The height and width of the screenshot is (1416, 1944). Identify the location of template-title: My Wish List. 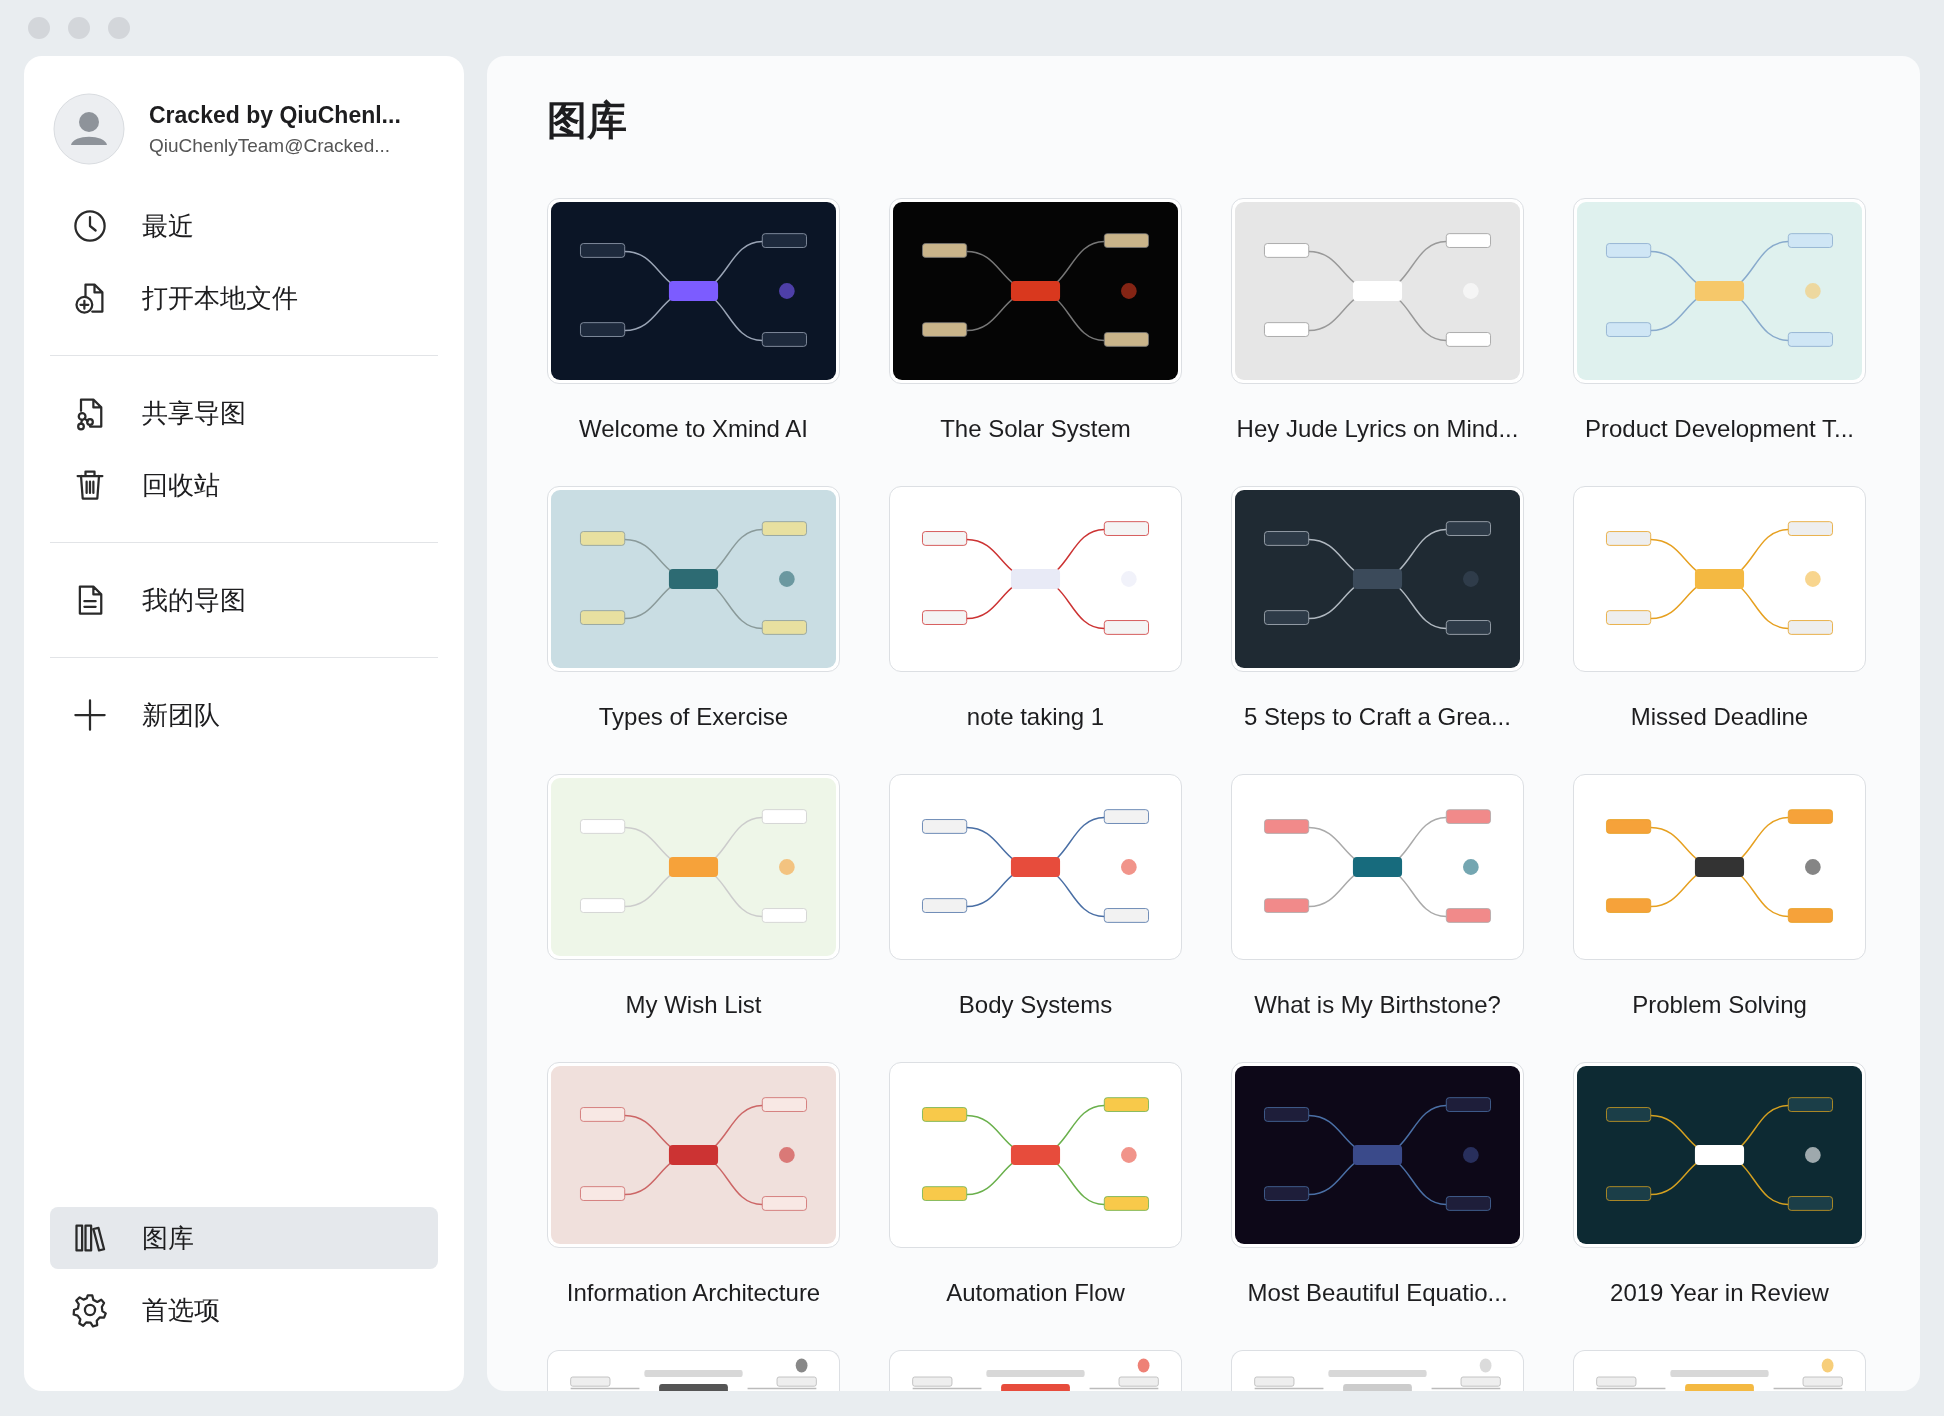
(693, 1005).